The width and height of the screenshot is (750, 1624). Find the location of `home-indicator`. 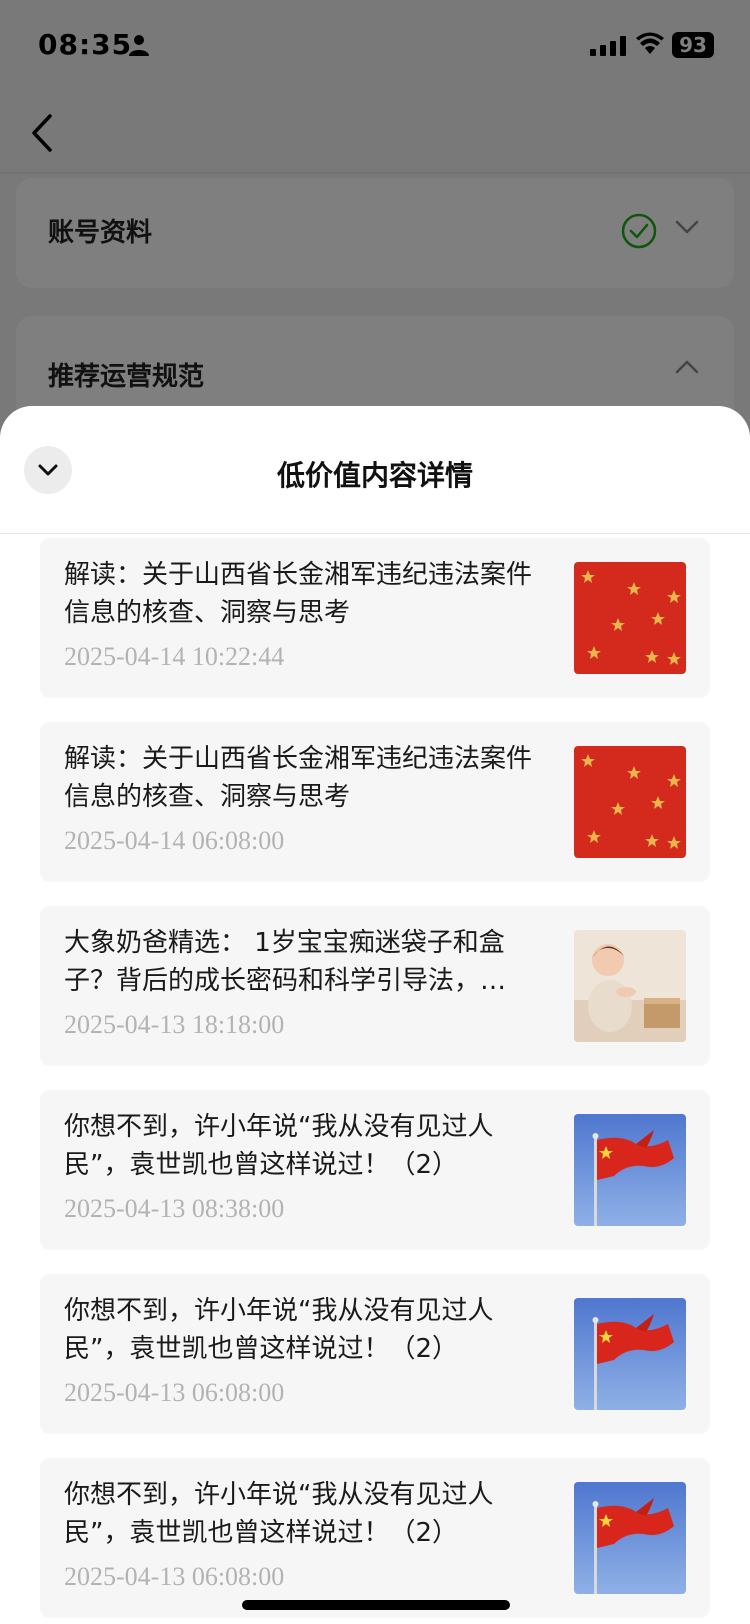

home-indicator is located at coordinates (376, 1605).